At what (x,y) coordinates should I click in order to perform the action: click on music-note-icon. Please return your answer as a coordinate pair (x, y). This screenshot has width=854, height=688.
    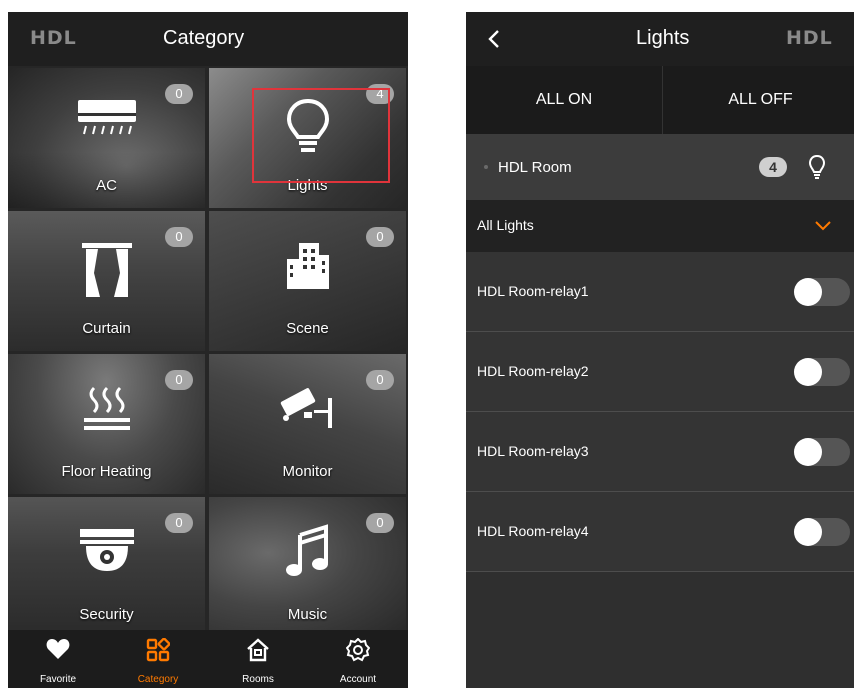
    Looking at the image, I should click on (306, 550).